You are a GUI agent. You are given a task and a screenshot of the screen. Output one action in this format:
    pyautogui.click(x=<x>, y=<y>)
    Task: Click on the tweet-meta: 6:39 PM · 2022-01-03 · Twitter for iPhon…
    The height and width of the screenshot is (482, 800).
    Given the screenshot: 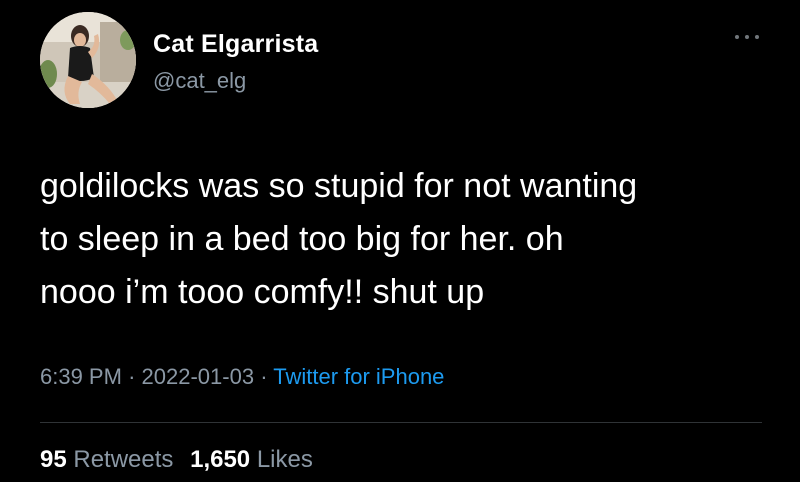 What is the action you would take?
    pyautogui.click(x=242, y=377)
    